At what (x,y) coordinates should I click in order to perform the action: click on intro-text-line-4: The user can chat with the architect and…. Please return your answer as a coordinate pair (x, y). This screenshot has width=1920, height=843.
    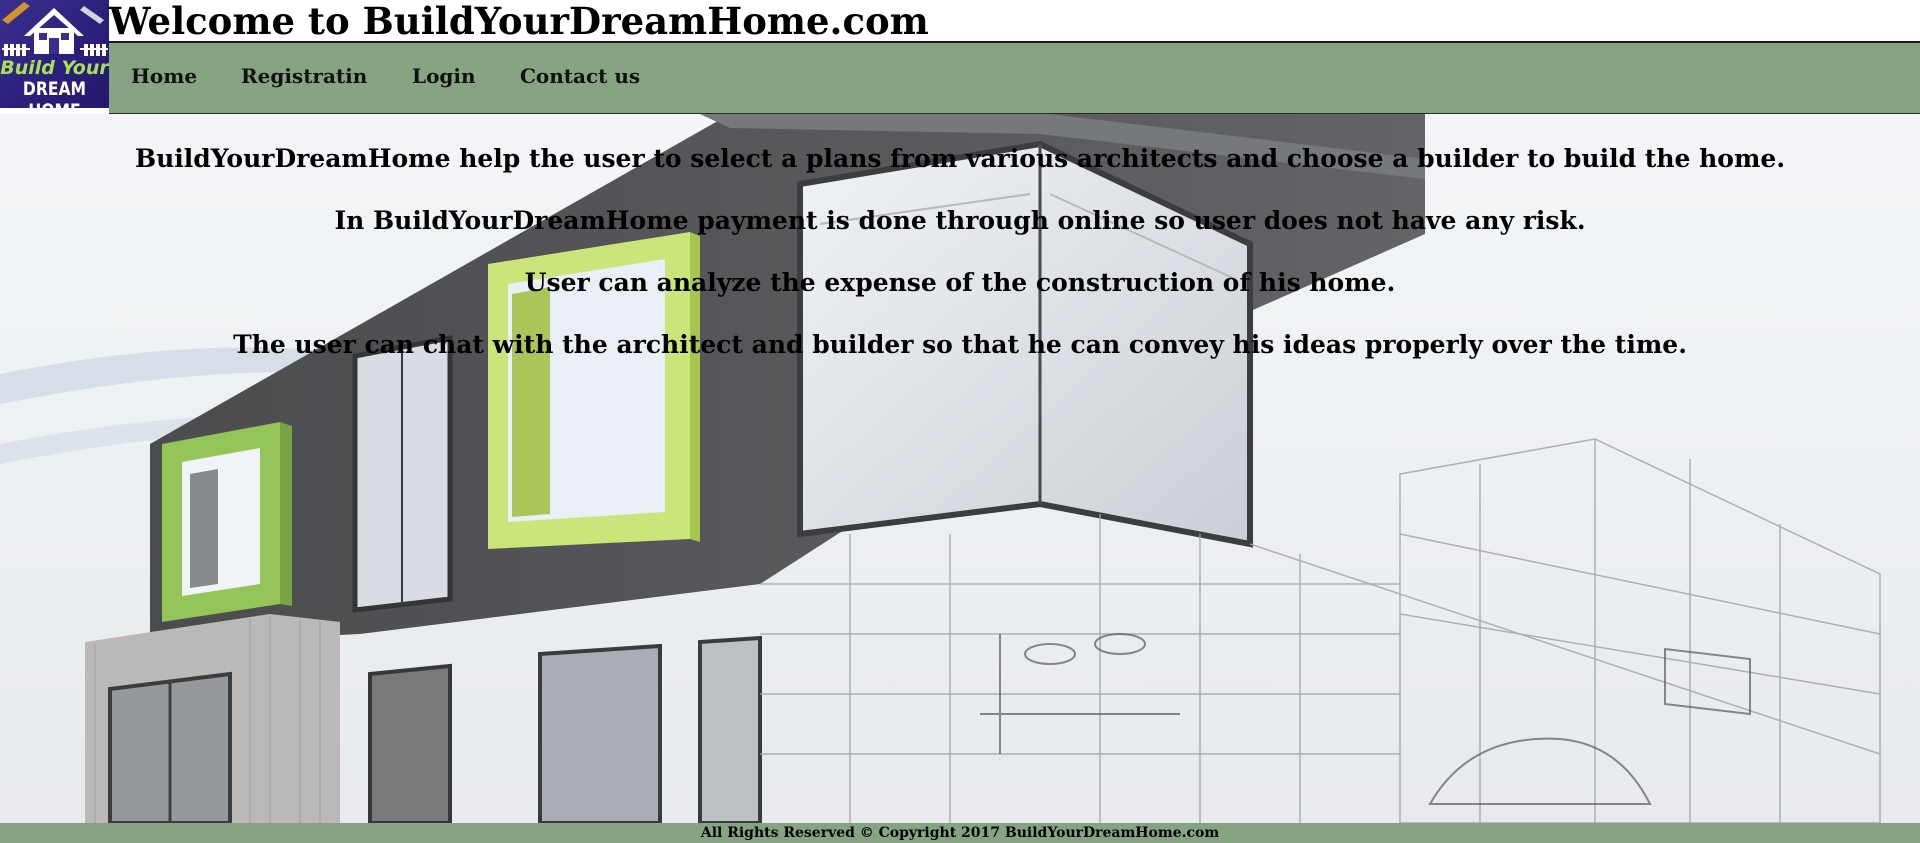
    Looking at the image, I should click on (960, 344).